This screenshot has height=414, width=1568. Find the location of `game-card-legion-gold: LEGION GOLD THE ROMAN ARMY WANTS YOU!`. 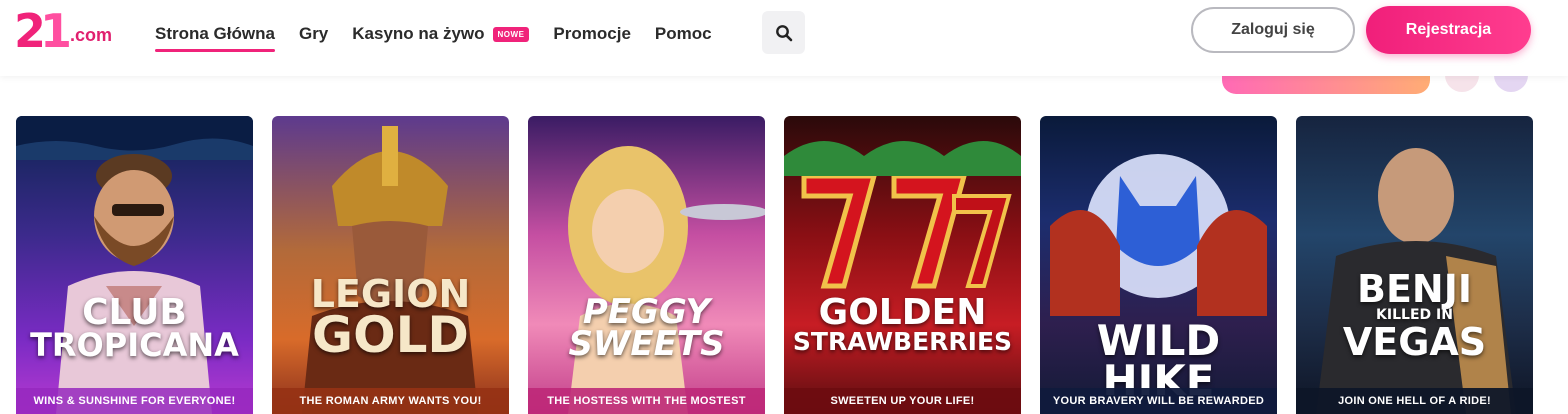

game-card-legion-gold: LEGION GOLD THE ROMAN ARMY WANTS YOU! is located at coordinates (390, 265).